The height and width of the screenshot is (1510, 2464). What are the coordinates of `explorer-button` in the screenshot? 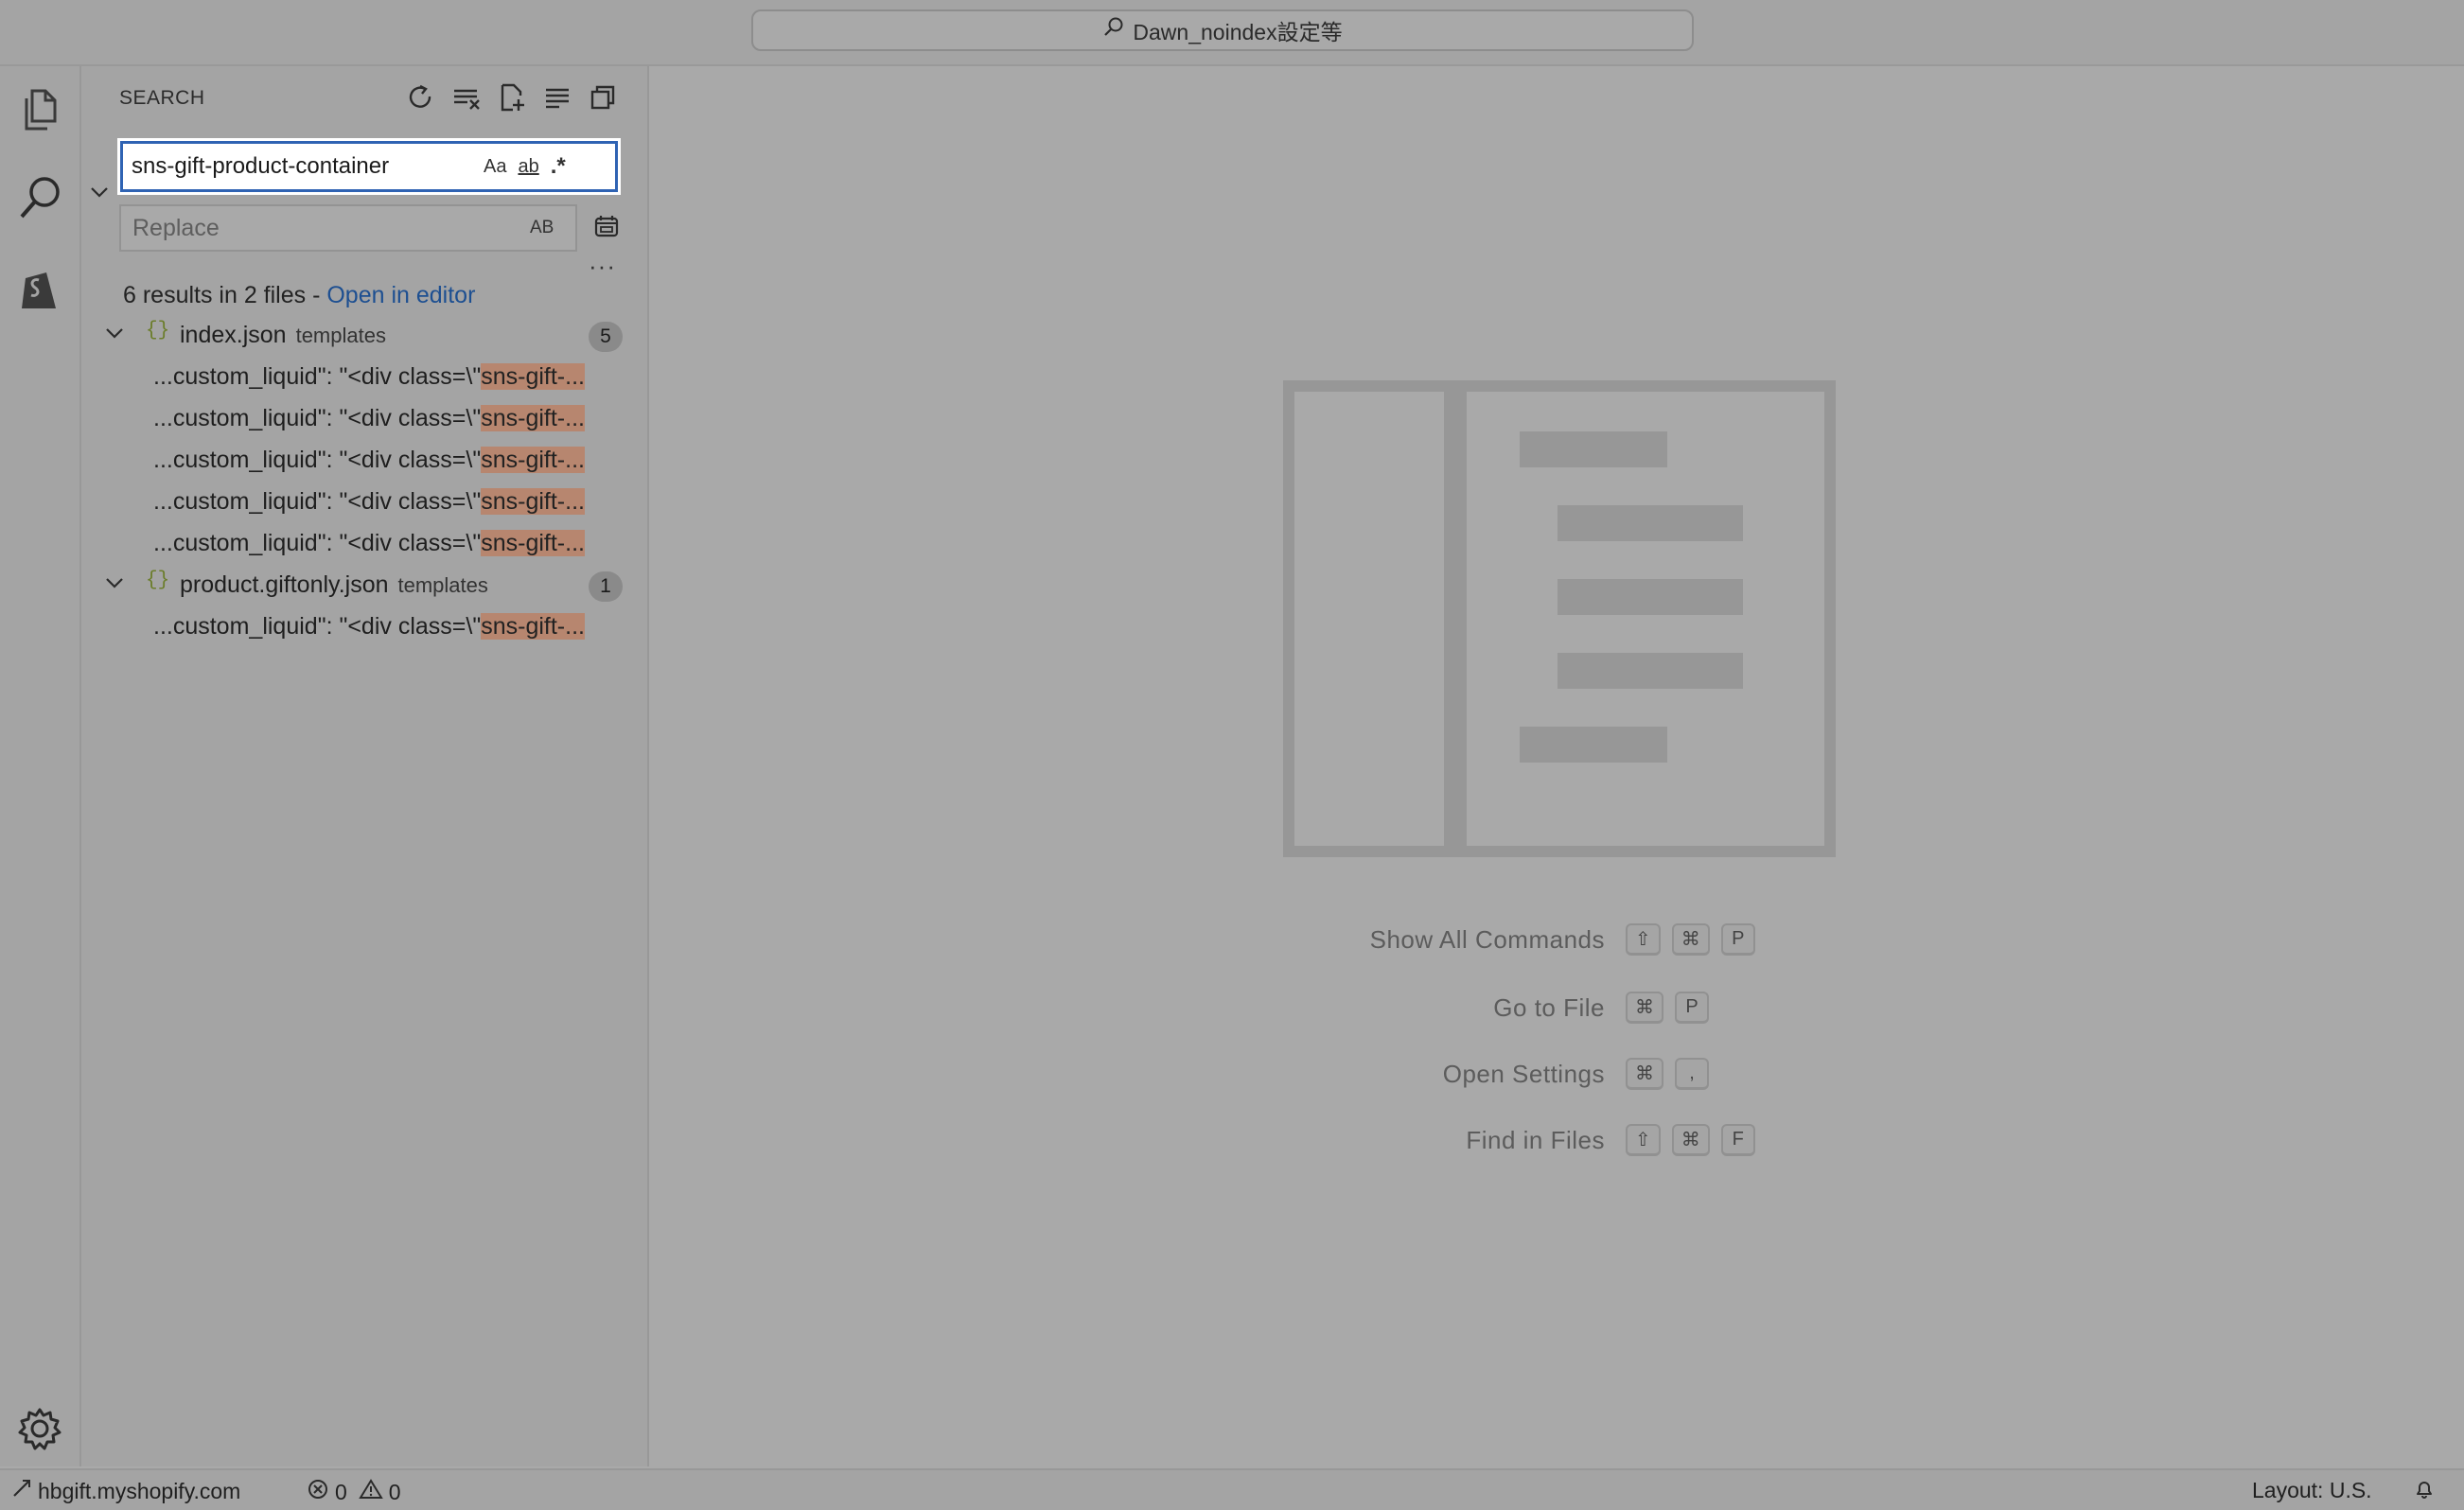 It's located at (40, 111).